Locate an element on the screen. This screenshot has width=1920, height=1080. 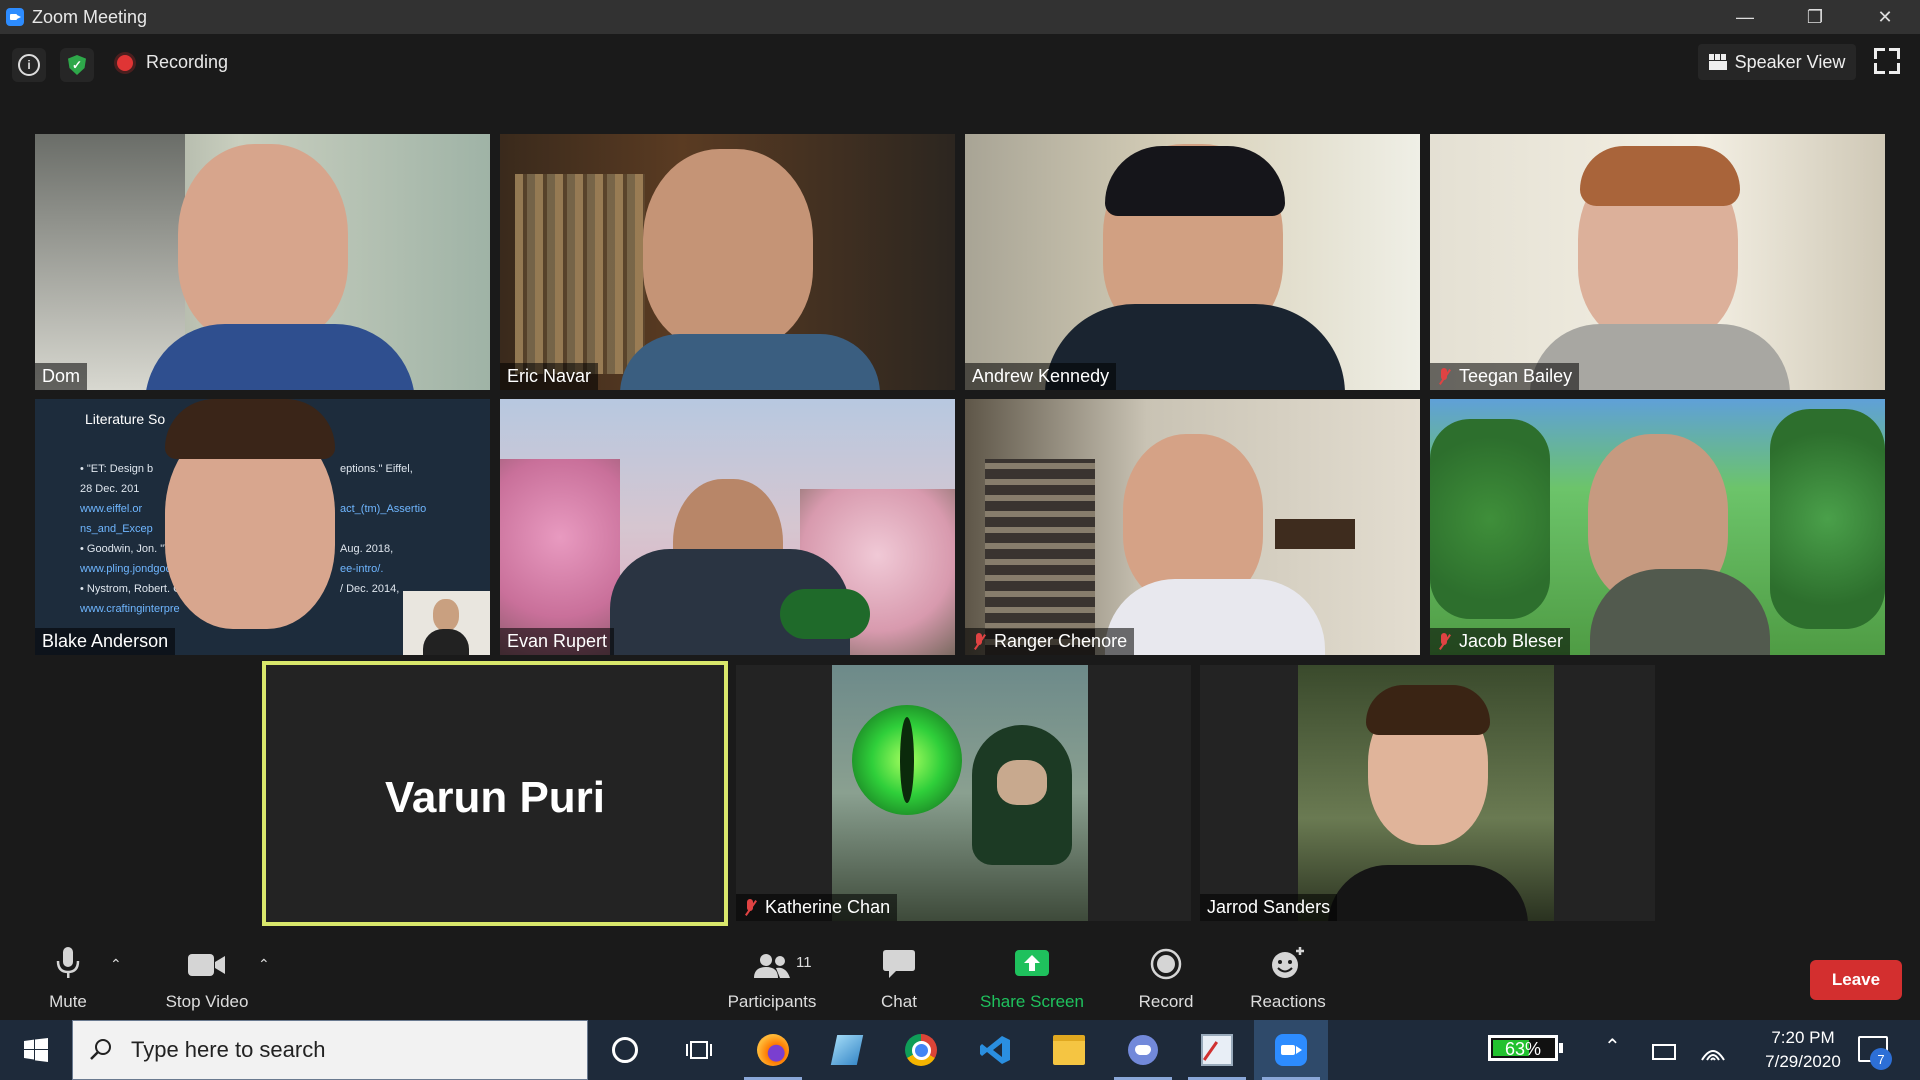
taskbar-vscode is located at coordinates (995, 1050).